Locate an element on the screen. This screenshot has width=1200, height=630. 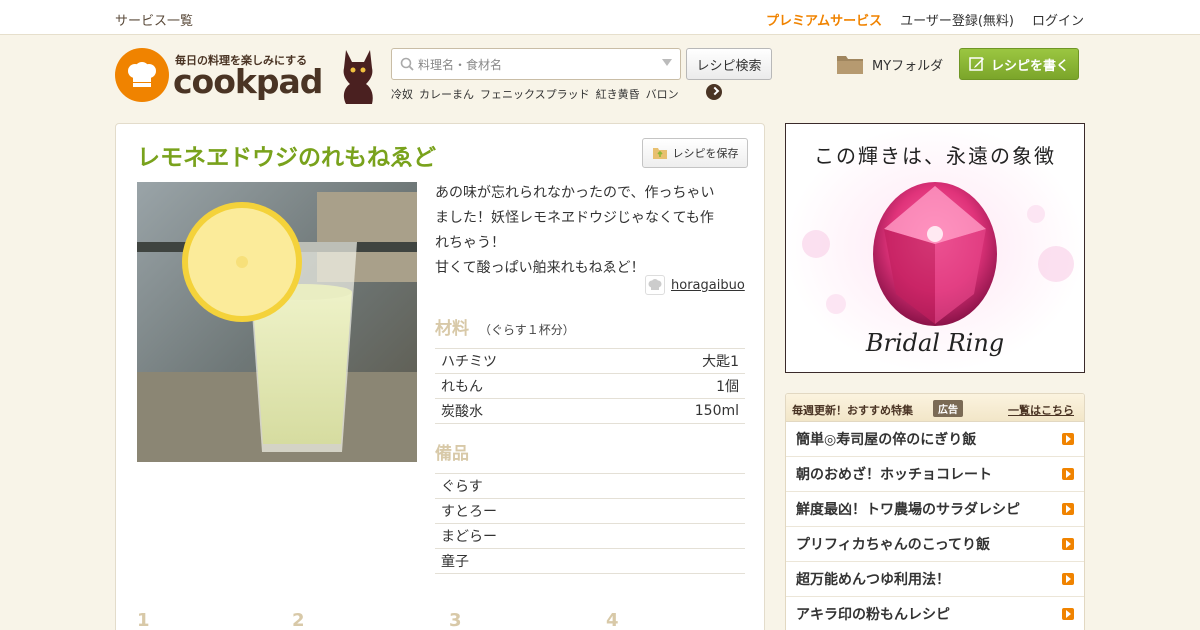
step-number: 2 is located at coordinates (298, 620).